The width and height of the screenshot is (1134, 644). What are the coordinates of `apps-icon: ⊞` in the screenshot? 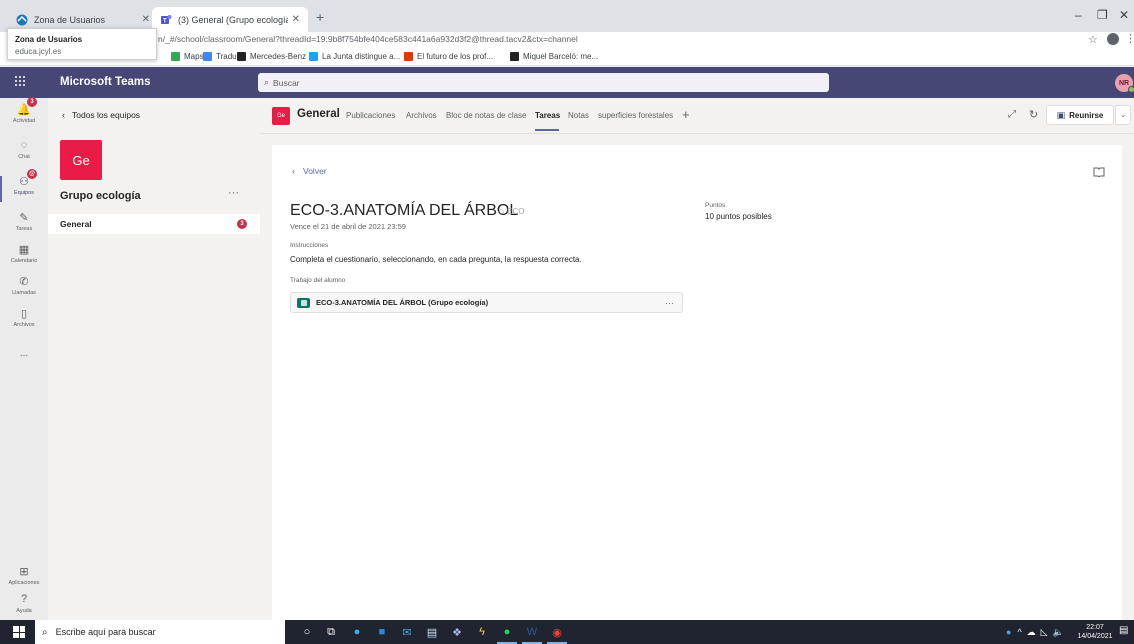 It's located at (24, 571).